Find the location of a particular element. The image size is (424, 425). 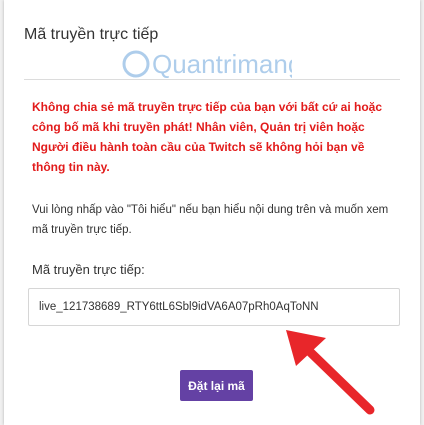

watermark-text: Quantrimang is located at coordinates (222, 64).